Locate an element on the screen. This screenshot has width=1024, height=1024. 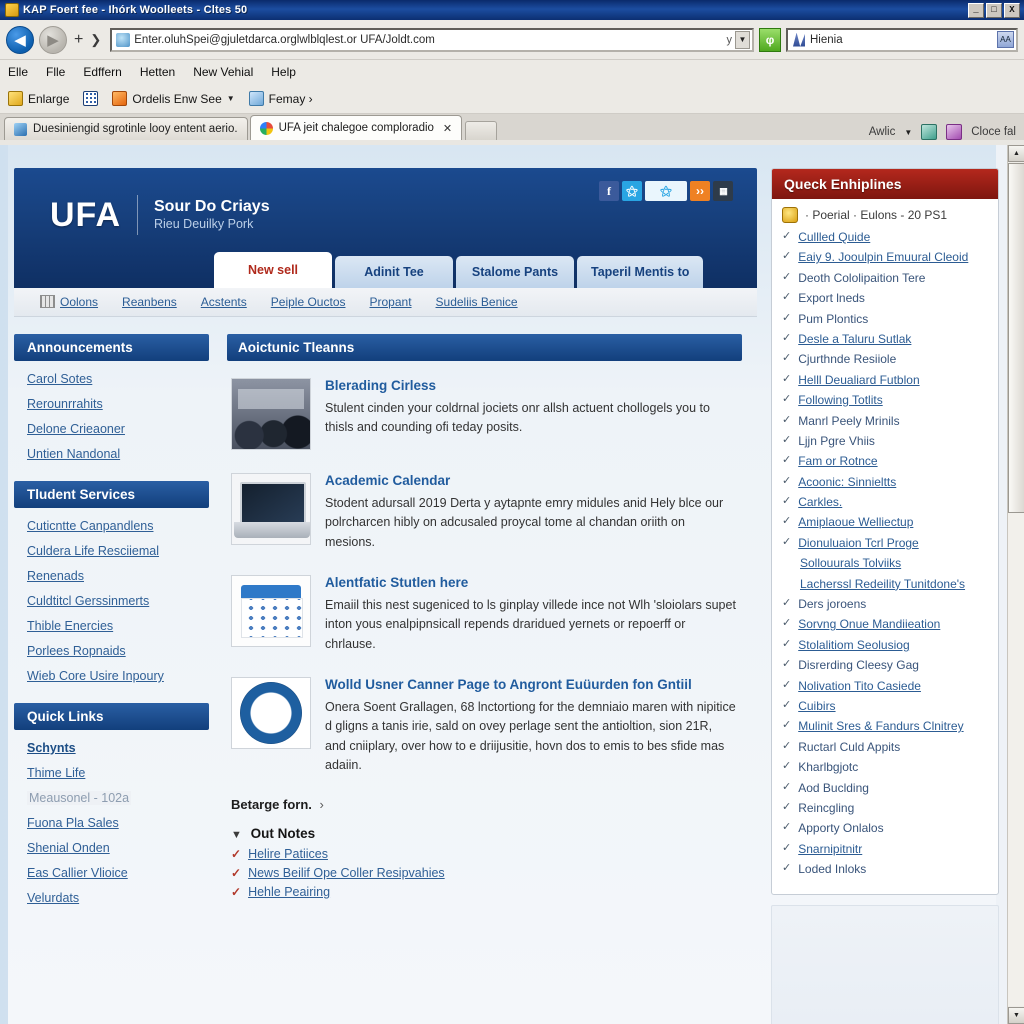
sidebar-link: Delone Crieaoner is located at coordinates (118, 429).